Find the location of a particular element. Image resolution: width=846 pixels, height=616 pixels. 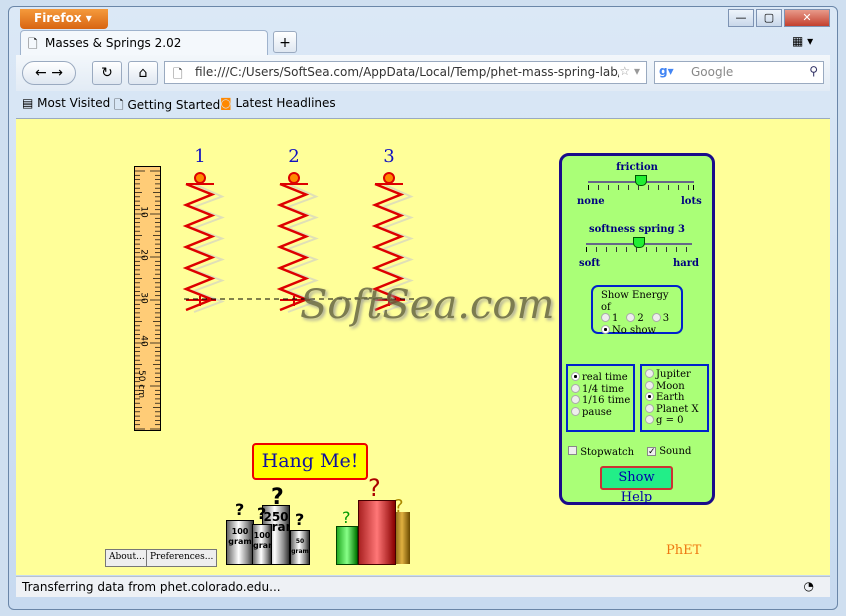

friction-slider-thumb is located at coordinates (641, 180).